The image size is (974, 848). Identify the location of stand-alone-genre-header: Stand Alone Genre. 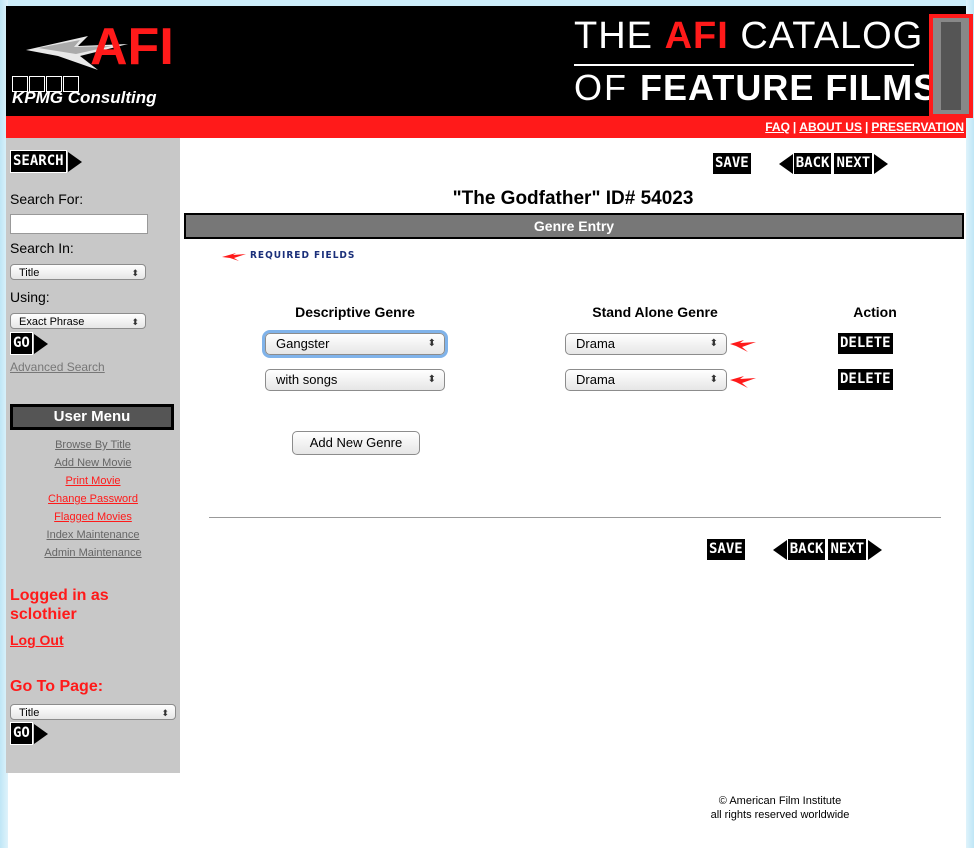
(655, 312).